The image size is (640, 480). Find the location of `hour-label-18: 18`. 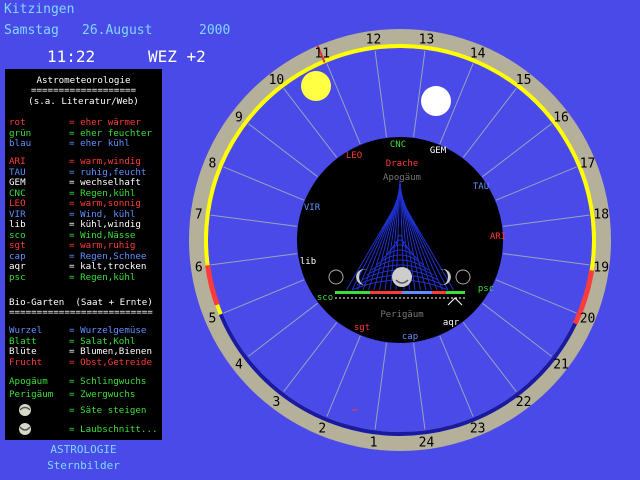

hour-label-18: 18 is located at coordinates (601, 215).